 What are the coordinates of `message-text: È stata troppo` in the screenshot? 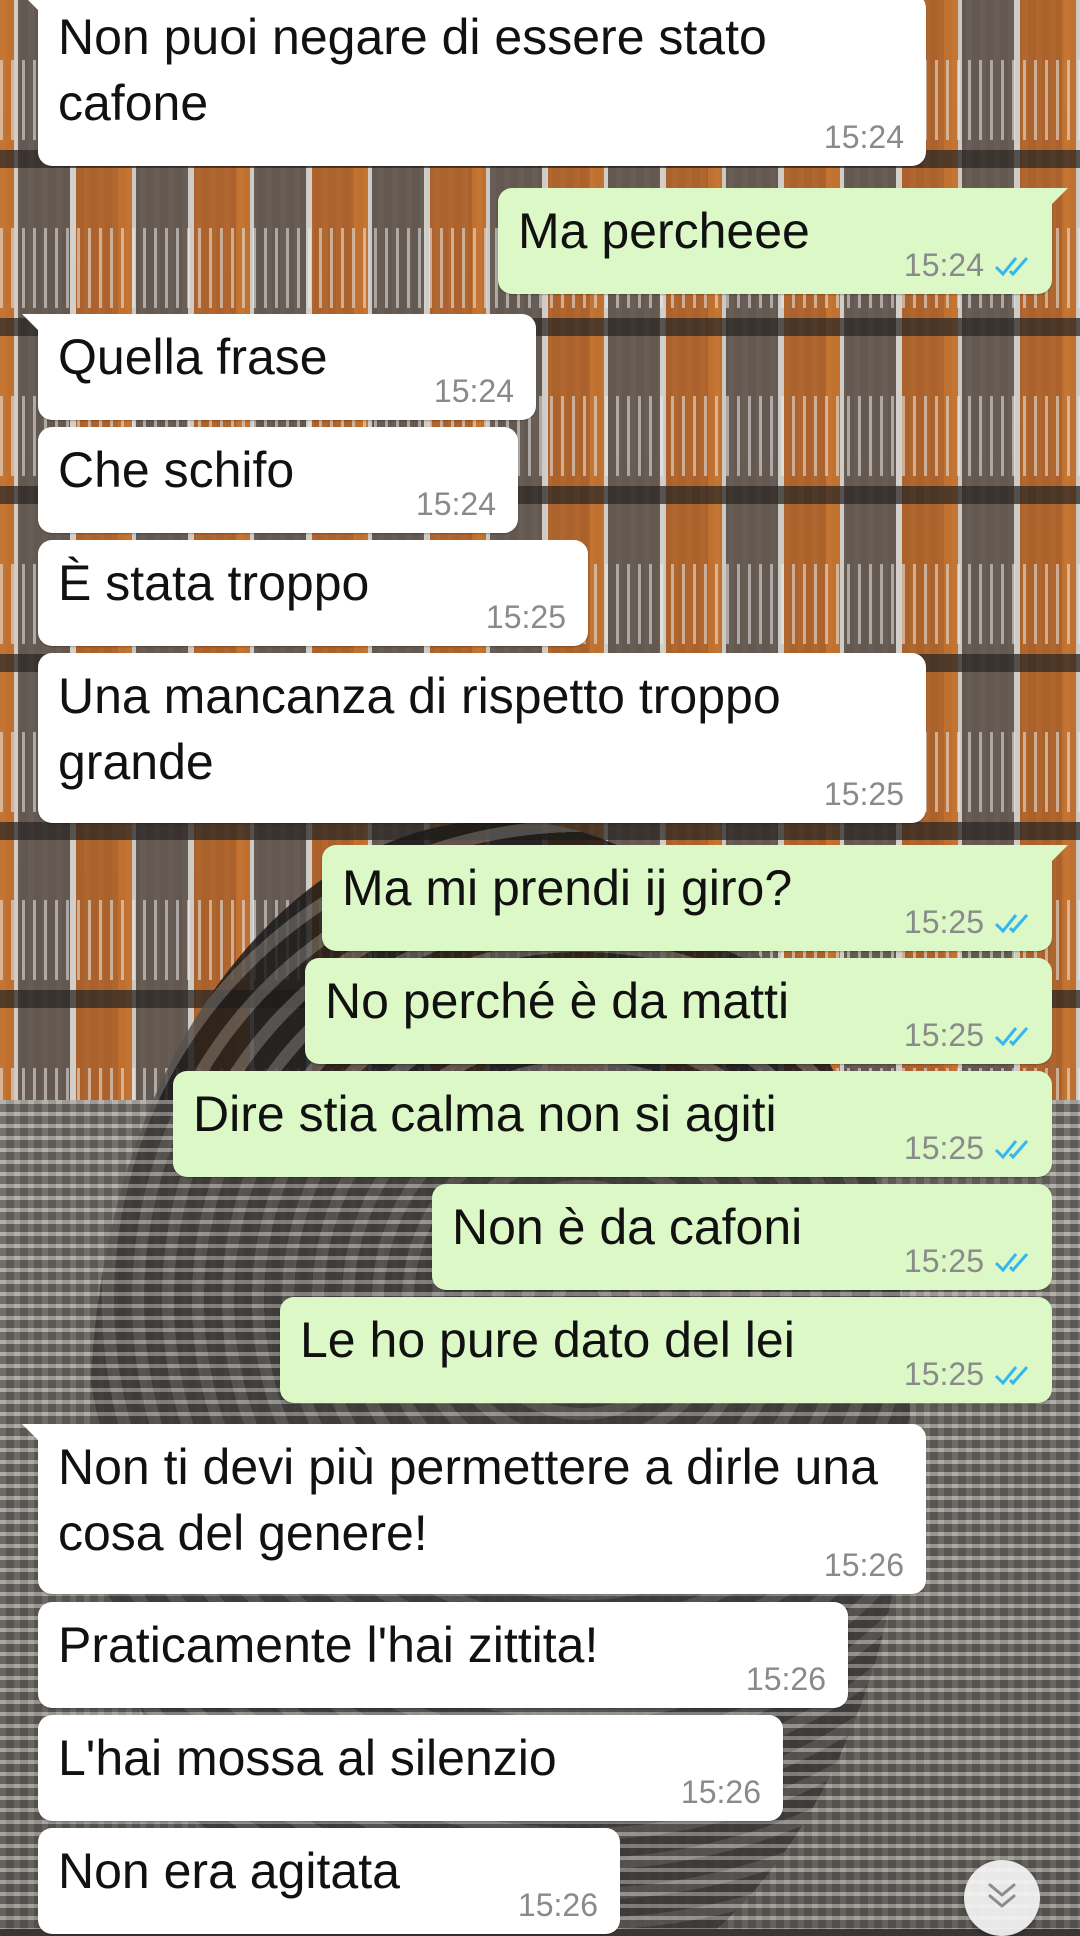 It's located at (214, 583).